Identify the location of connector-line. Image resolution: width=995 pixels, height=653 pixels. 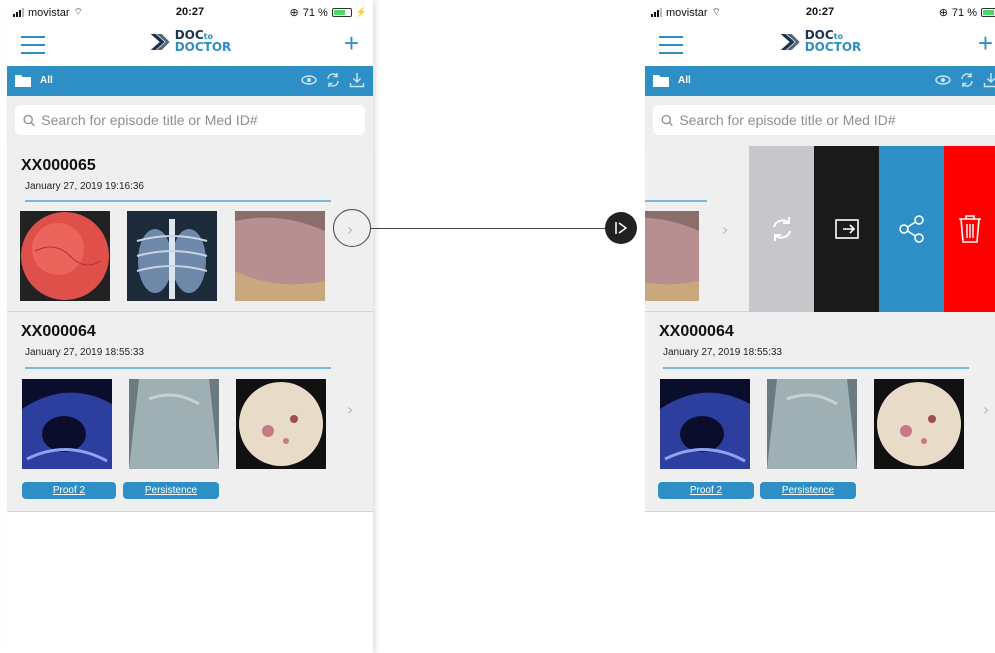
(490, 228).